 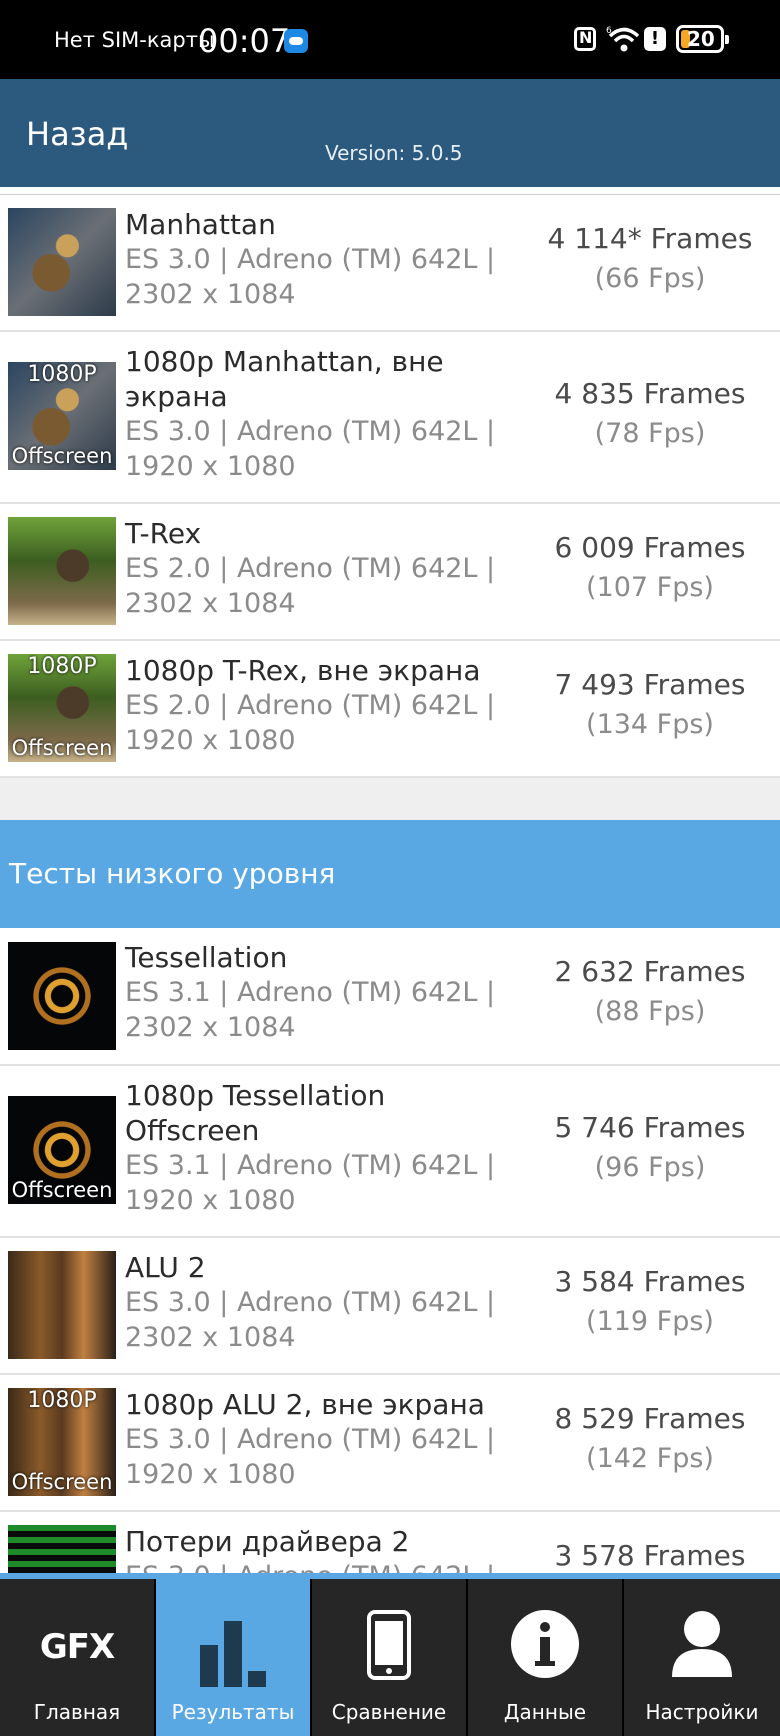 I want to click on clock: 00:07, so click(x=244, y=41).